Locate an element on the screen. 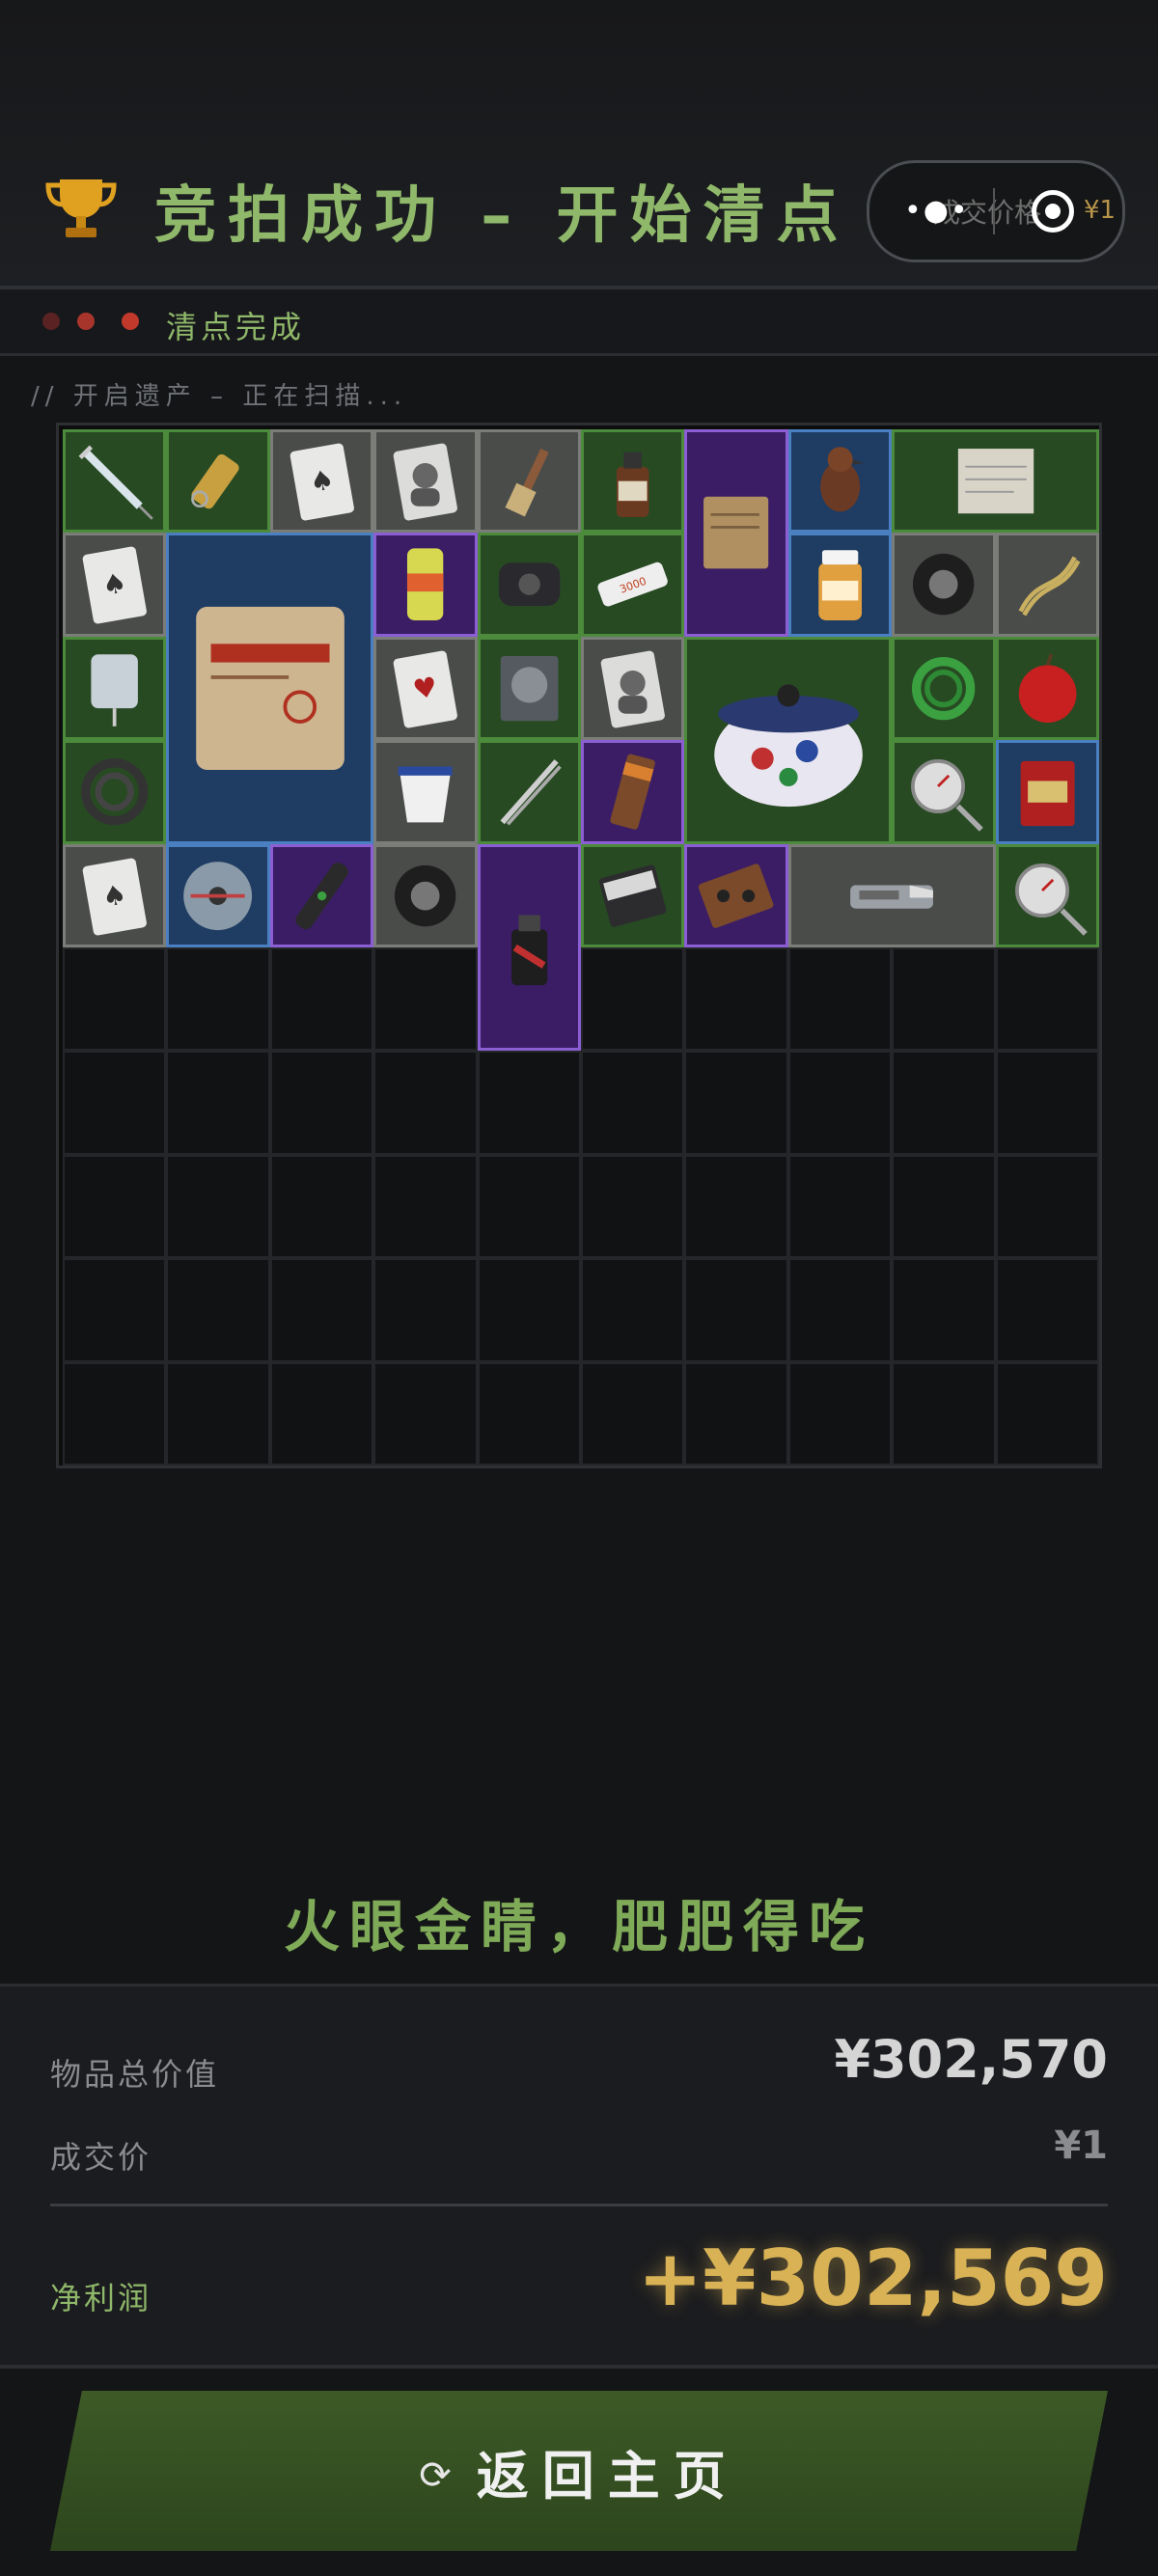 The height and width of the screenshot is (2576, 1158). bird-figurine-item is located at coordinates (840, 482).